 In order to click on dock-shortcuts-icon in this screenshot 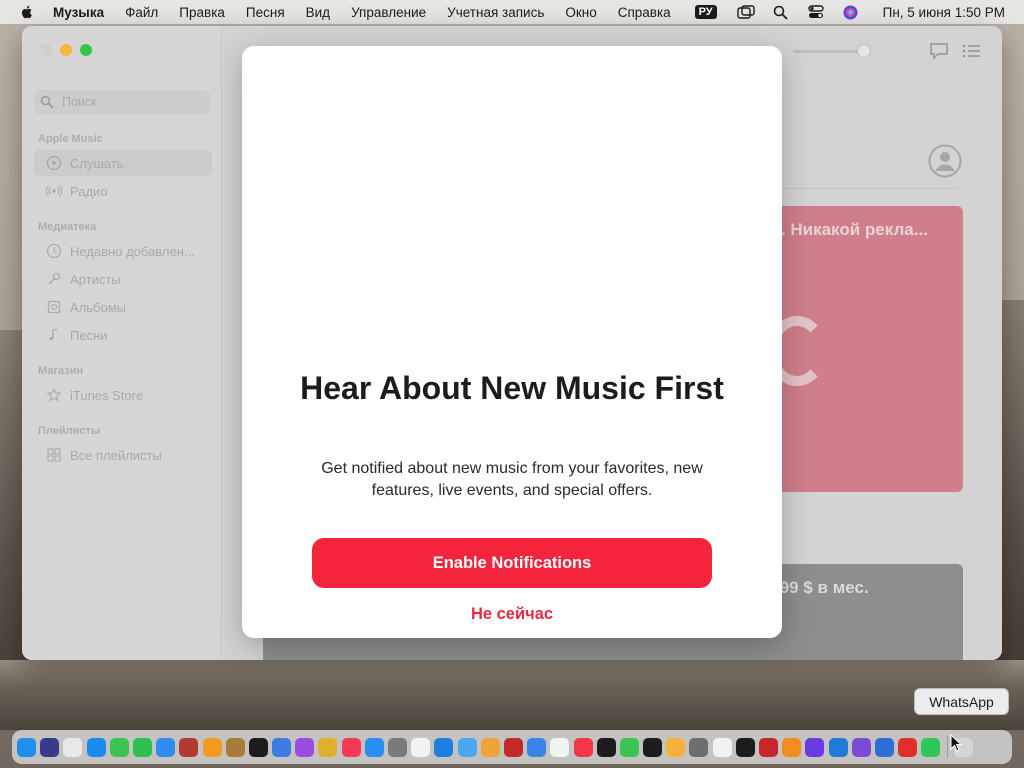, I will do `click(815, 747)`.